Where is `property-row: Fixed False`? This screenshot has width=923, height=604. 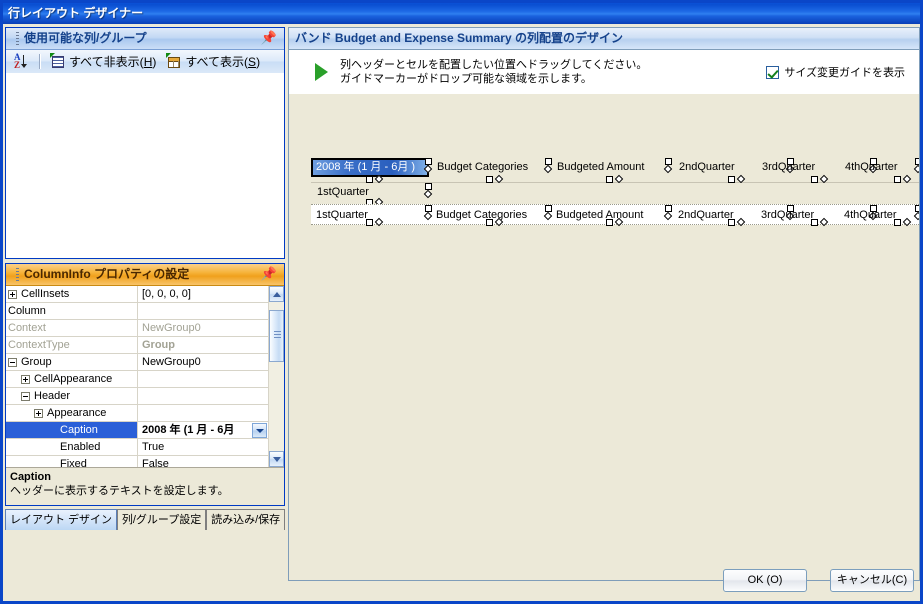
property-row: Fixed False is located at coordinates (137, 461).